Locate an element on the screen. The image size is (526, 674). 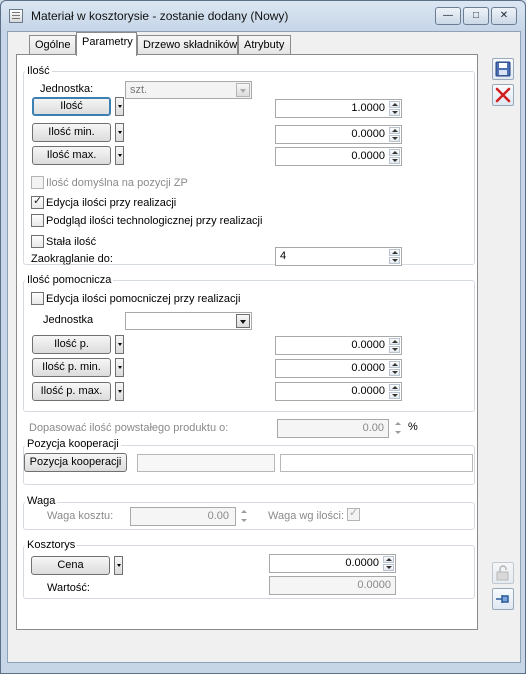
ilosc-p-spinner is located at coordinates (394, 345).